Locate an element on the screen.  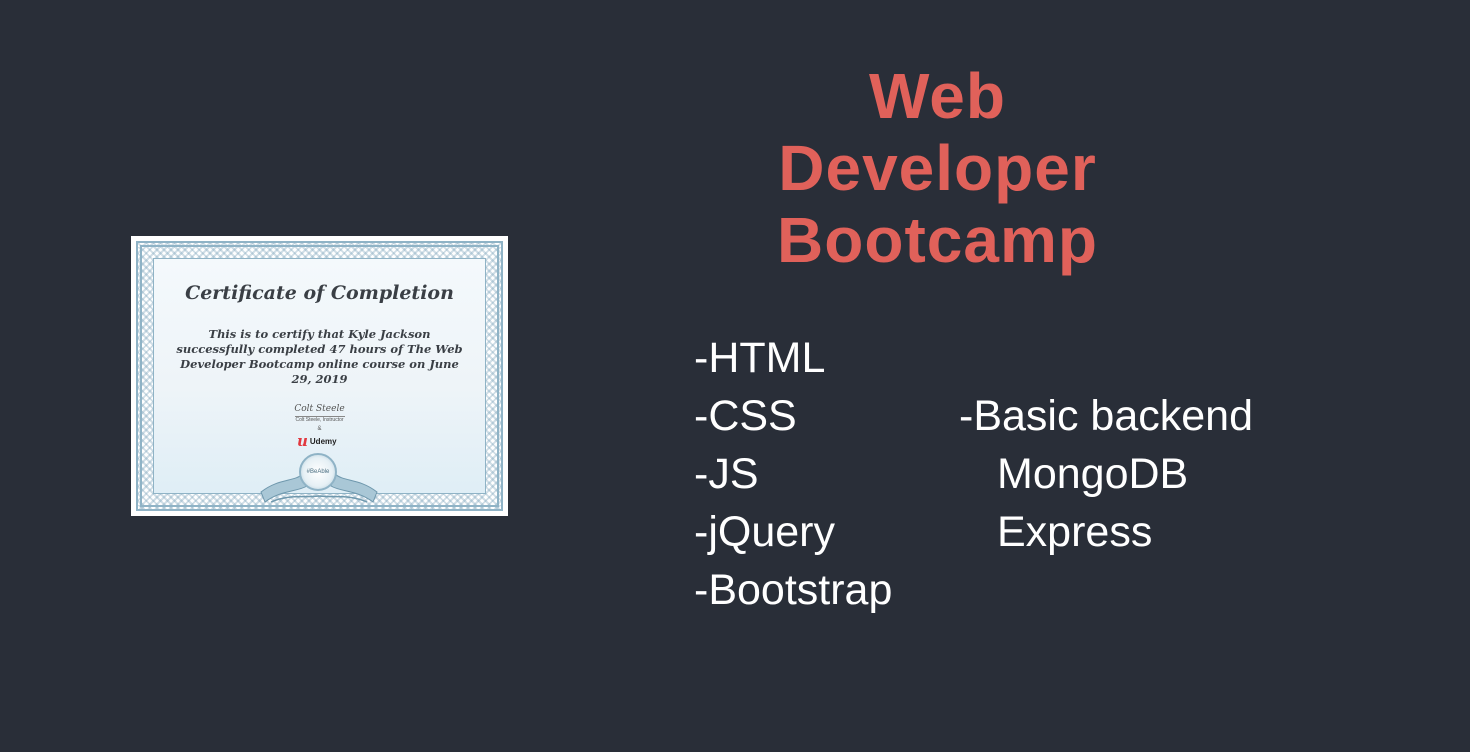
skills-list-backend: -Basic backend MongoDB Express is located at coordinates (1106, 474).